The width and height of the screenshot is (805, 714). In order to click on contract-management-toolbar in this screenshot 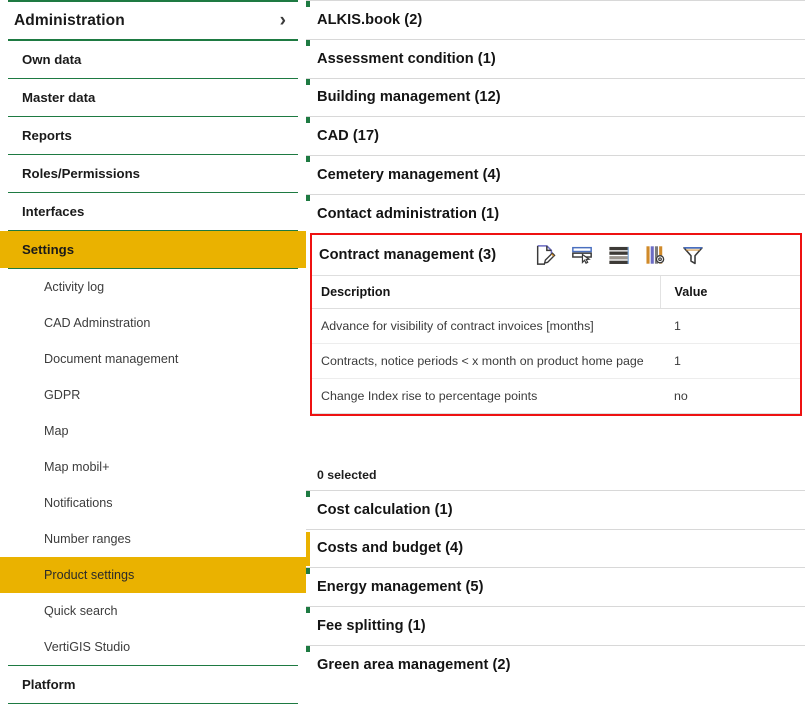, I will do `click(619, 255)`.